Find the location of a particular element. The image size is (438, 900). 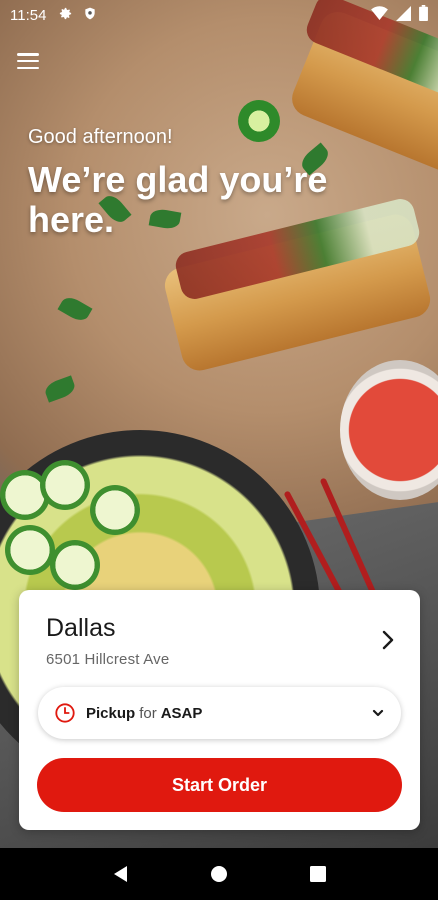

status-bar: 11:54 is located at coordinates (219, 15).